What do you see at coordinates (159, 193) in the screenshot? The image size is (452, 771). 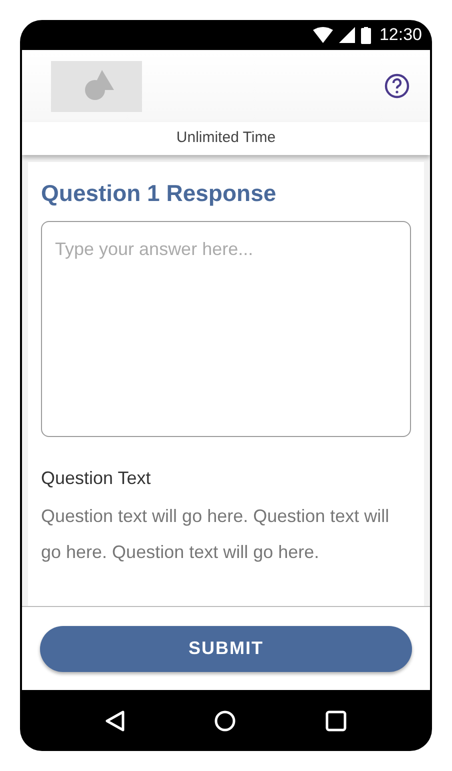 I see `response-title: Question 1 Response` at bounding box center [159, 193].